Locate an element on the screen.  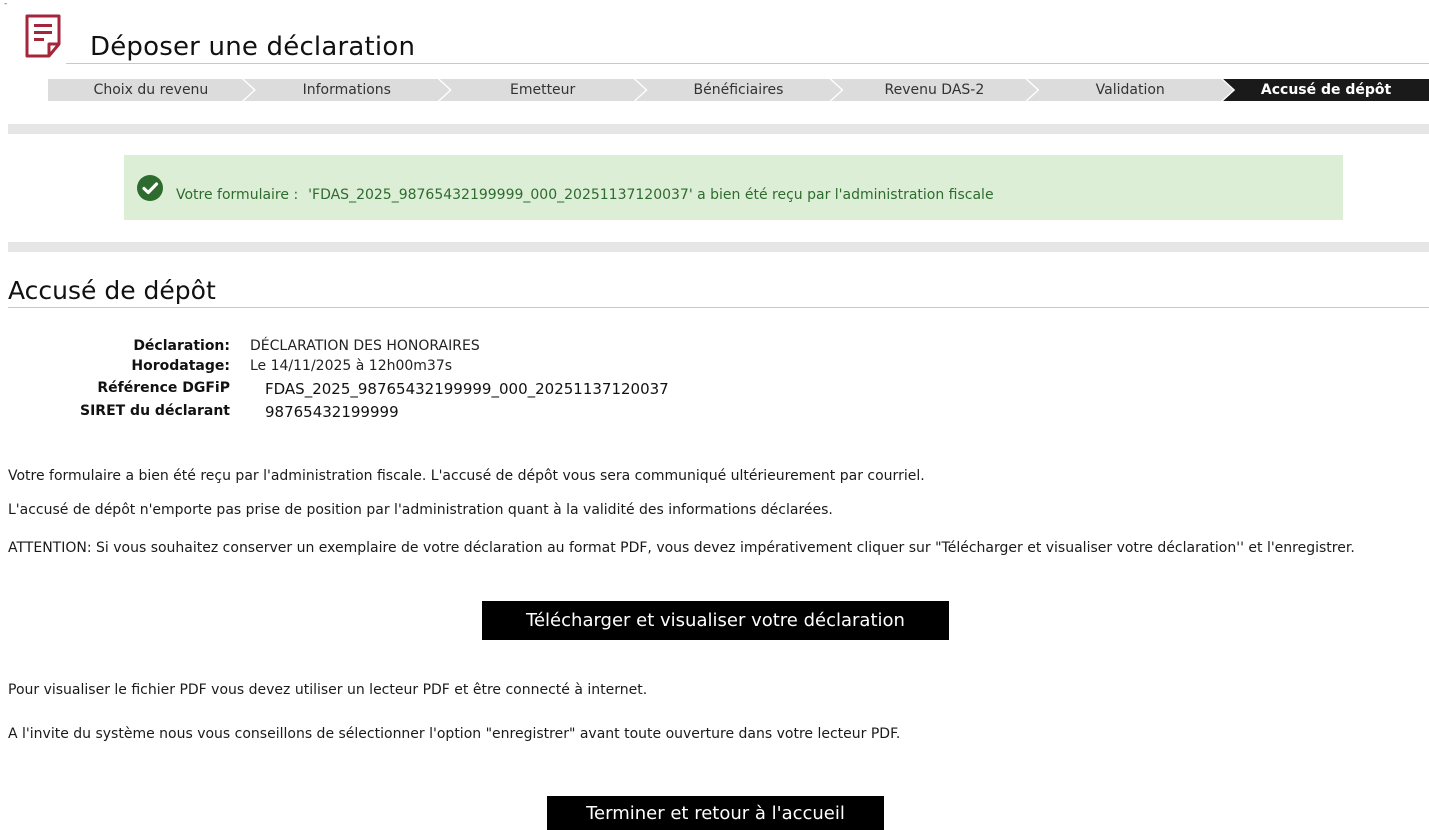
horodatage-row: Horodatage: Le 14/11/2025 à 12h00m37s is located at coordinates (450, 368).